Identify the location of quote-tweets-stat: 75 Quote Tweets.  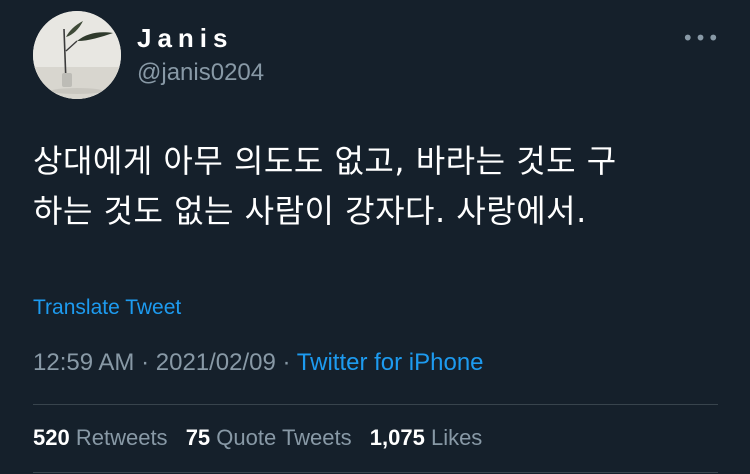
(269, 437).